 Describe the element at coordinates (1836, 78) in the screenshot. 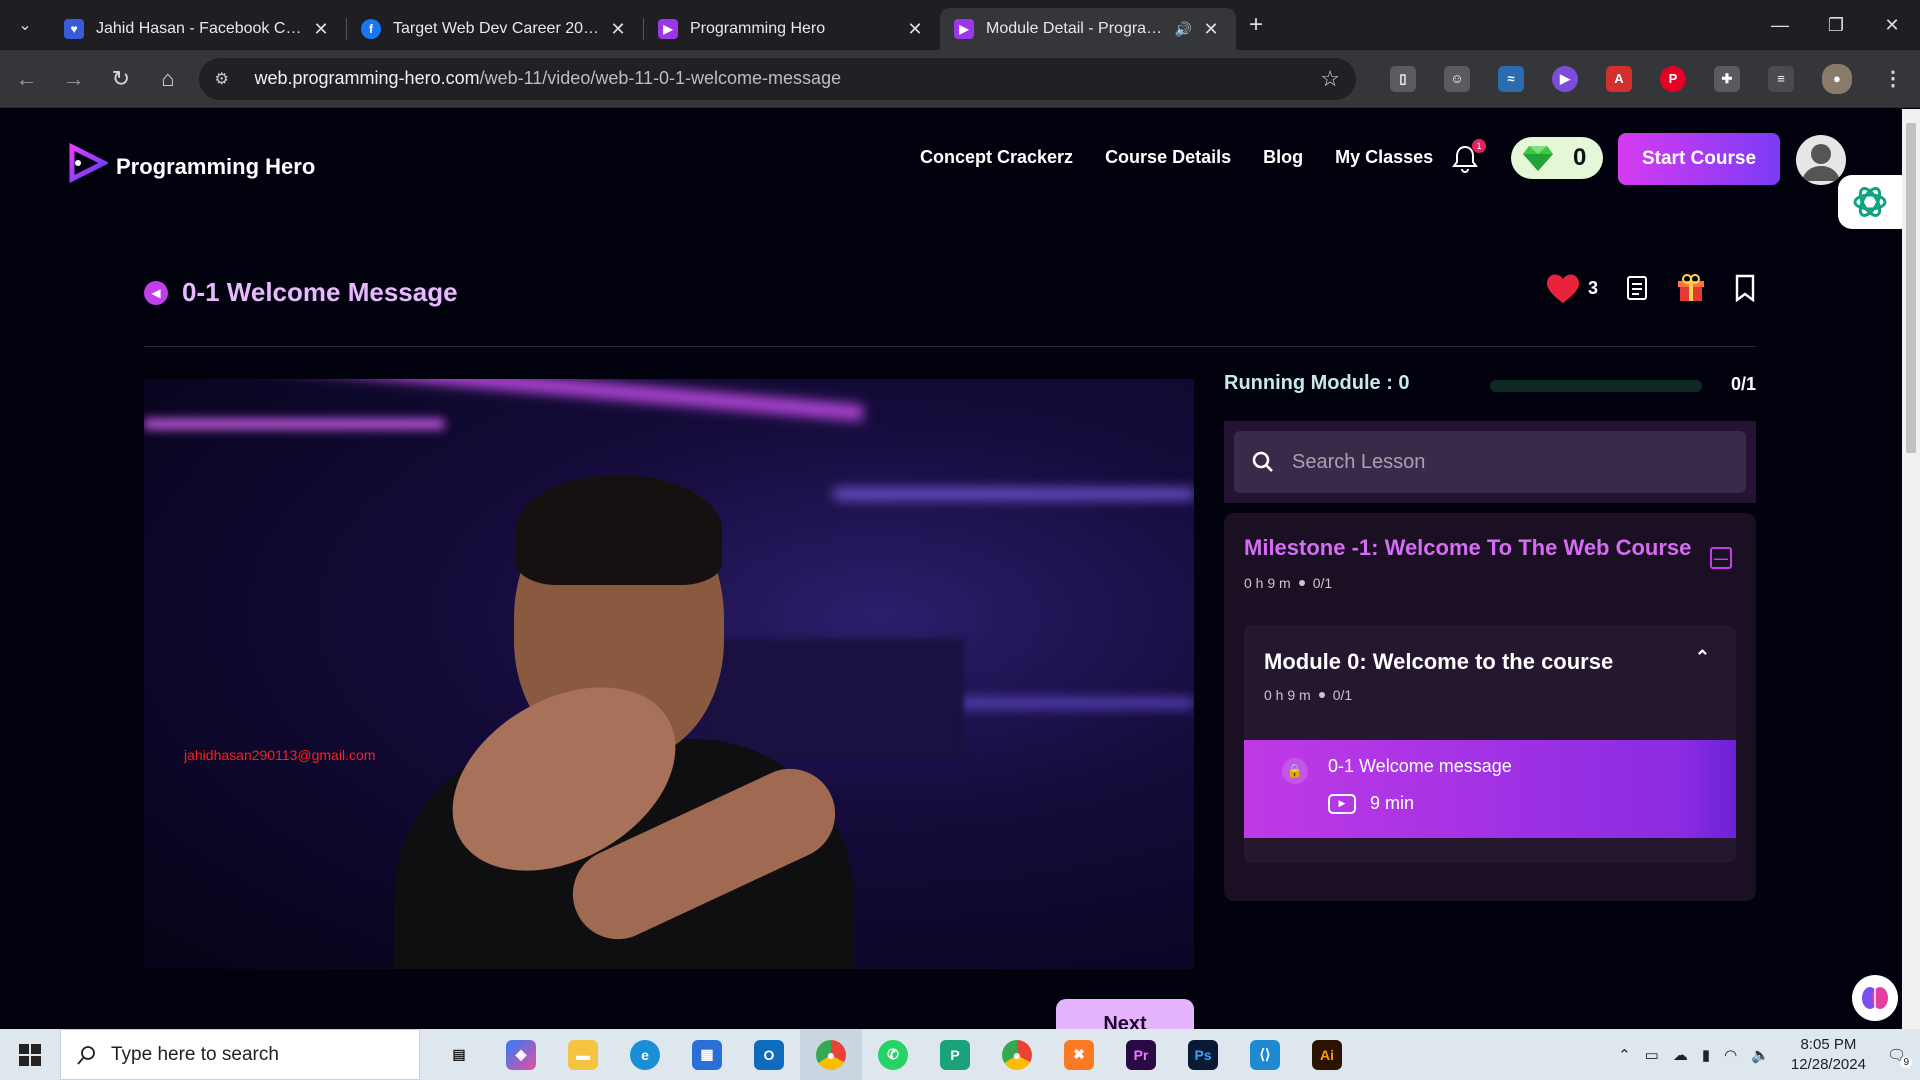

I see `profile-avatar-icon: ●` at that location.